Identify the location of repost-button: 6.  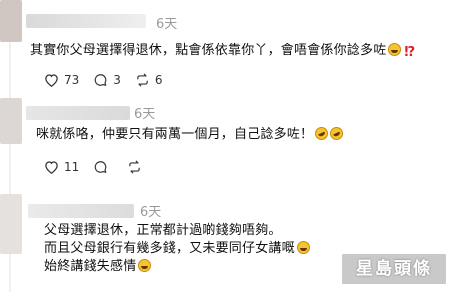
(149, 80).